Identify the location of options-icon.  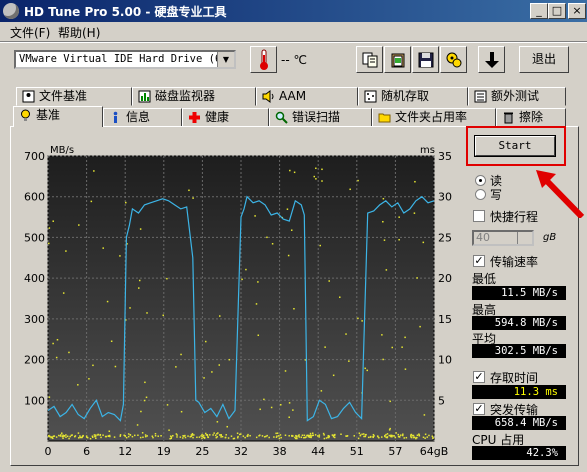
(453, 59).